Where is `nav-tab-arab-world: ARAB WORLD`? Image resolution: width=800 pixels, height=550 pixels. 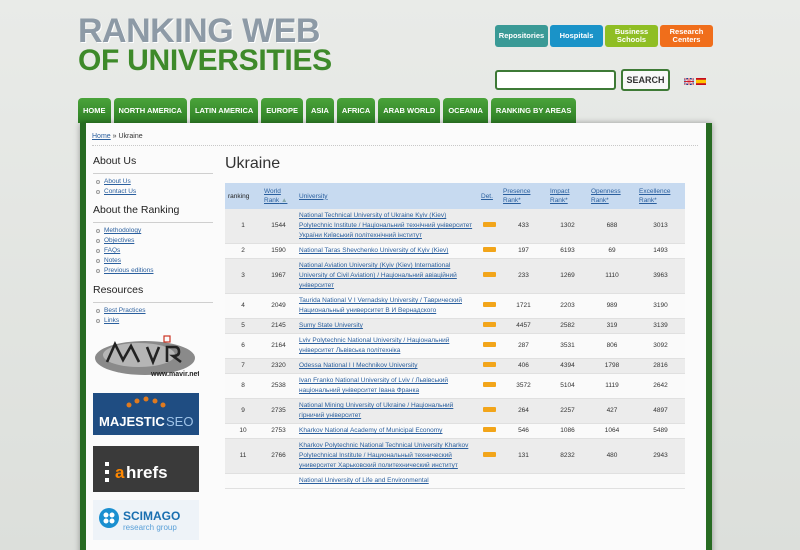 nav-tab-arab-world: ARAB WORLD is located at coordinates (409, 110).